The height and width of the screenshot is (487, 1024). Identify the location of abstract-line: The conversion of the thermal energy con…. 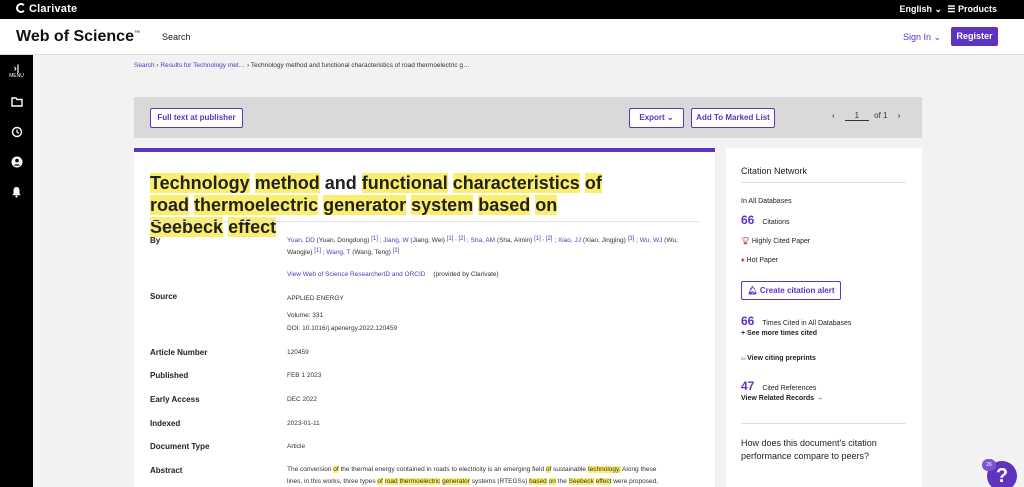
(493, 470).